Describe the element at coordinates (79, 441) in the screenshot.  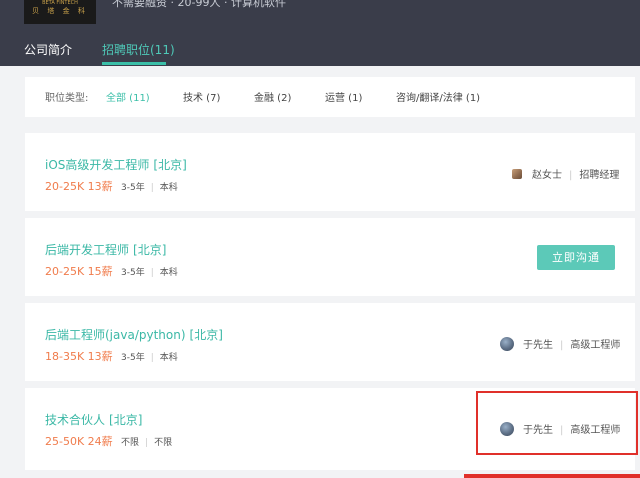
I see `job-salary: 25-50K 24薪` at that location.